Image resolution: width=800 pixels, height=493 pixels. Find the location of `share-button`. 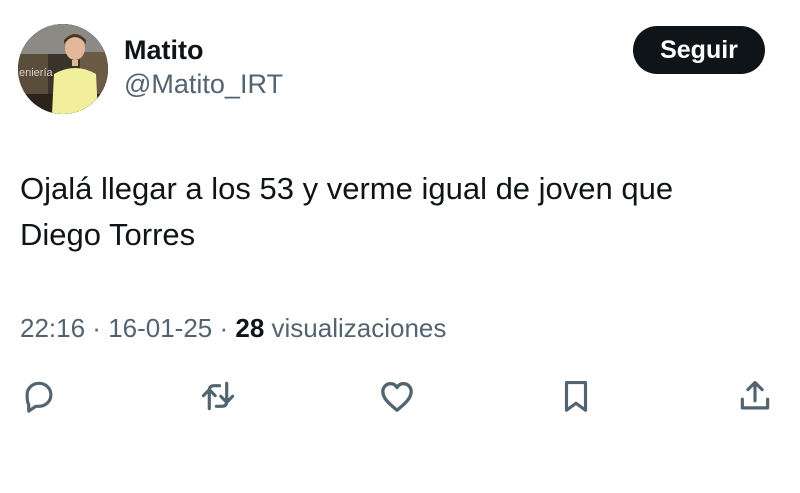

share-button is located at coordinates (755, 396).